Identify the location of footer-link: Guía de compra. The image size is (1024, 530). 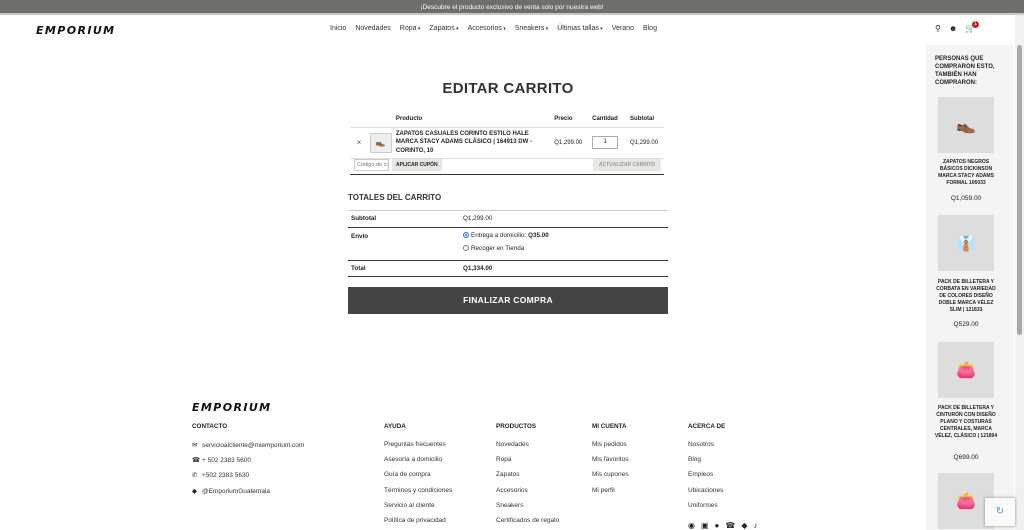
(418, 478).